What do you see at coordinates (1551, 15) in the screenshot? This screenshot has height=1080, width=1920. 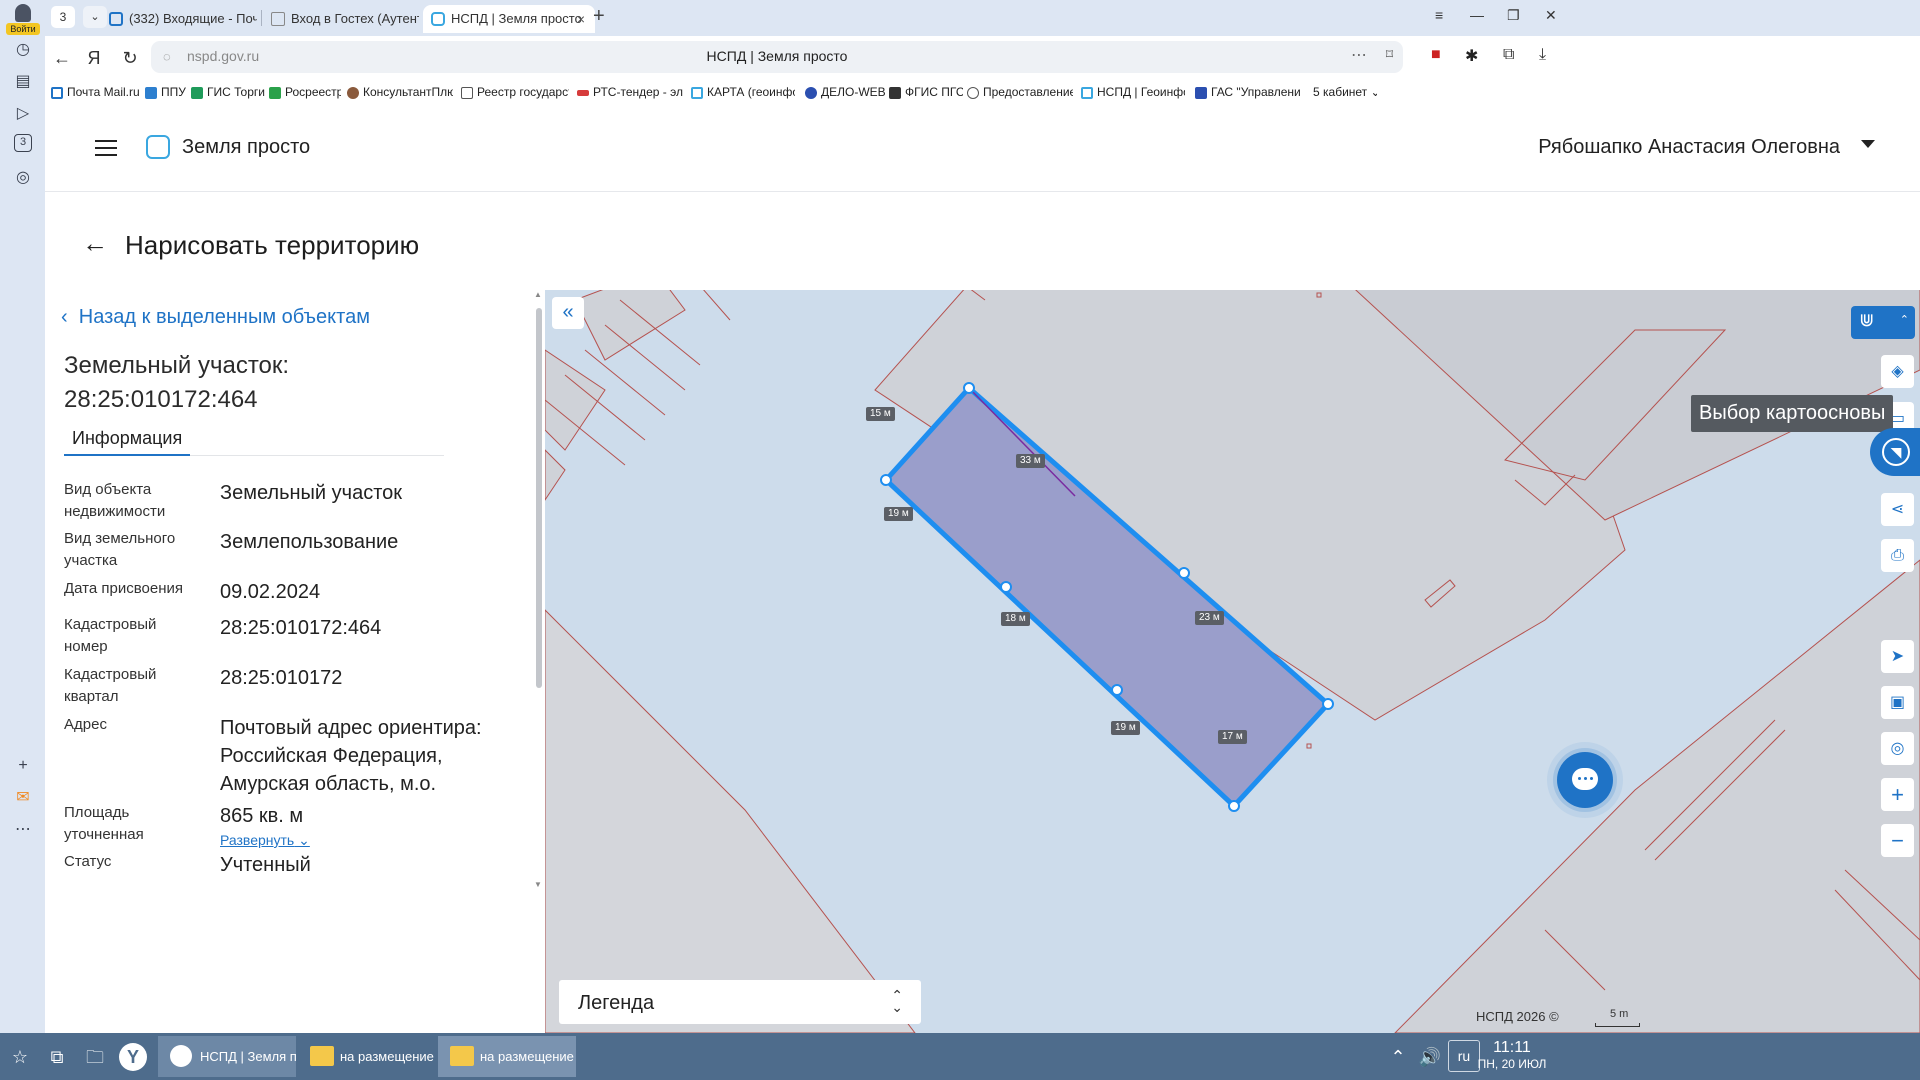 I see `close-window-icon: ✕` at bounding box center [1551, 15].